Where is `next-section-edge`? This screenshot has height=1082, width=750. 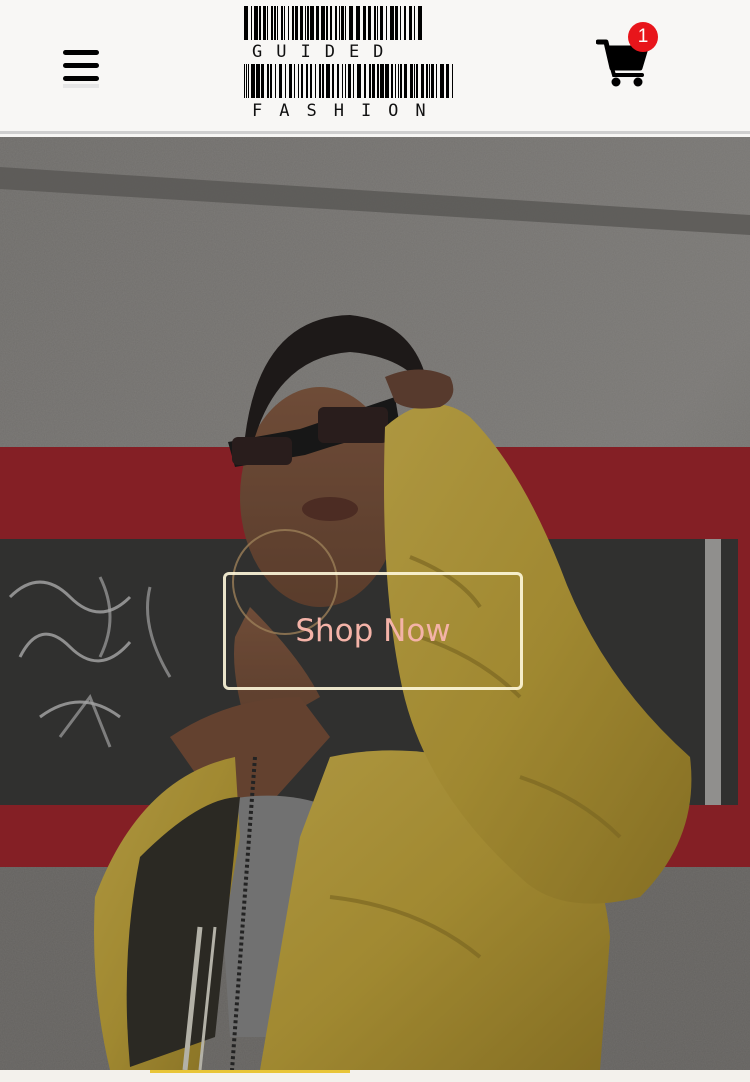
next-section-edge is located at coordinates (375, 1076).